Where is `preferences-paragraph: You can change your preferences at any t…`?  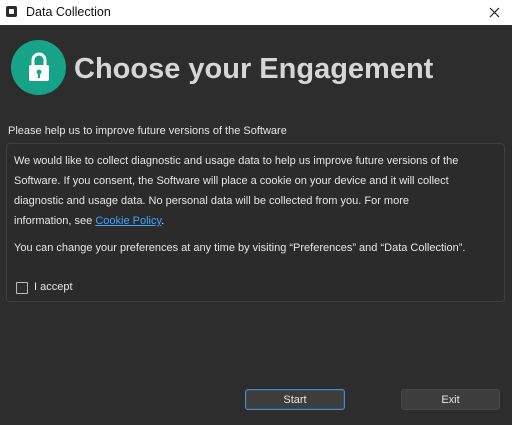 preferences-paragraph: You can change your preferences at any t… is located at coordinates (258, 248).